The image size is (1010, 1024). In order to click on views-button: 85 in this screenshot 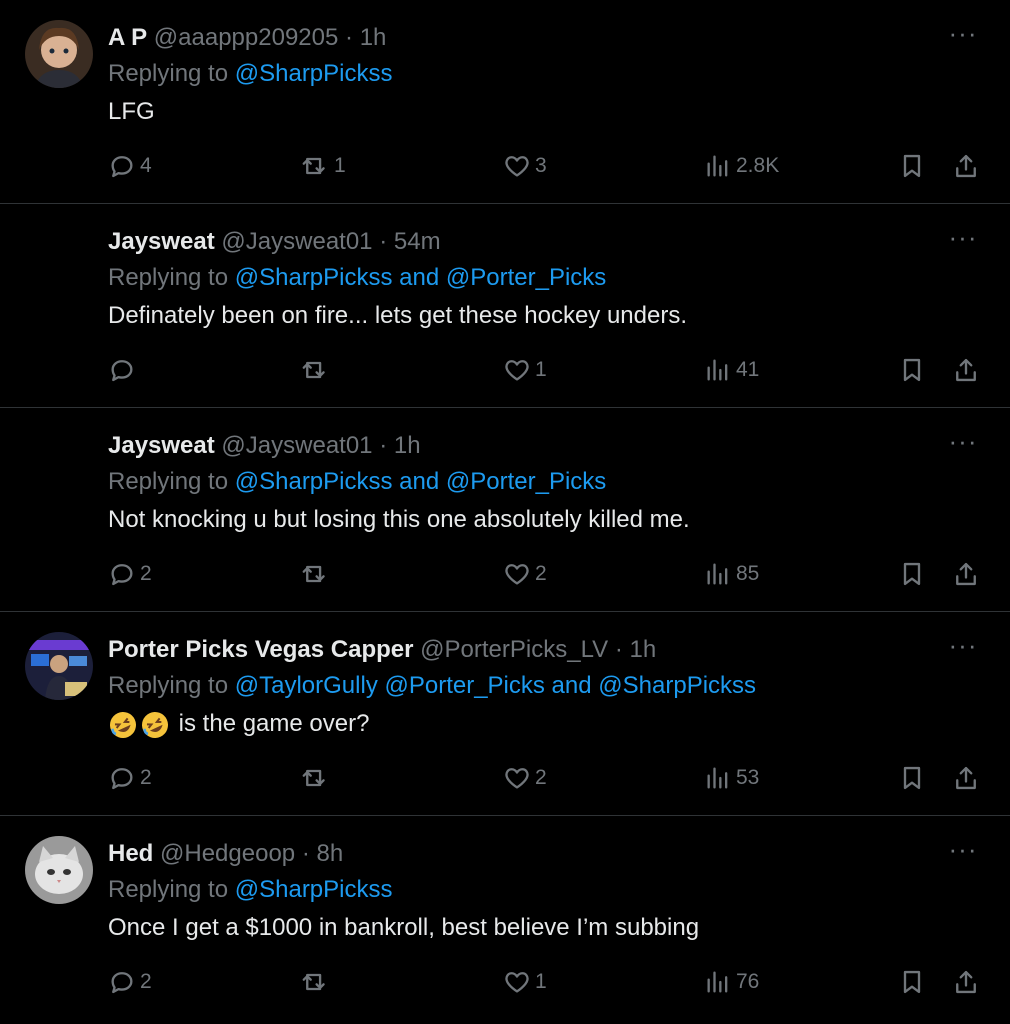, I will do `click(731, 574)`.